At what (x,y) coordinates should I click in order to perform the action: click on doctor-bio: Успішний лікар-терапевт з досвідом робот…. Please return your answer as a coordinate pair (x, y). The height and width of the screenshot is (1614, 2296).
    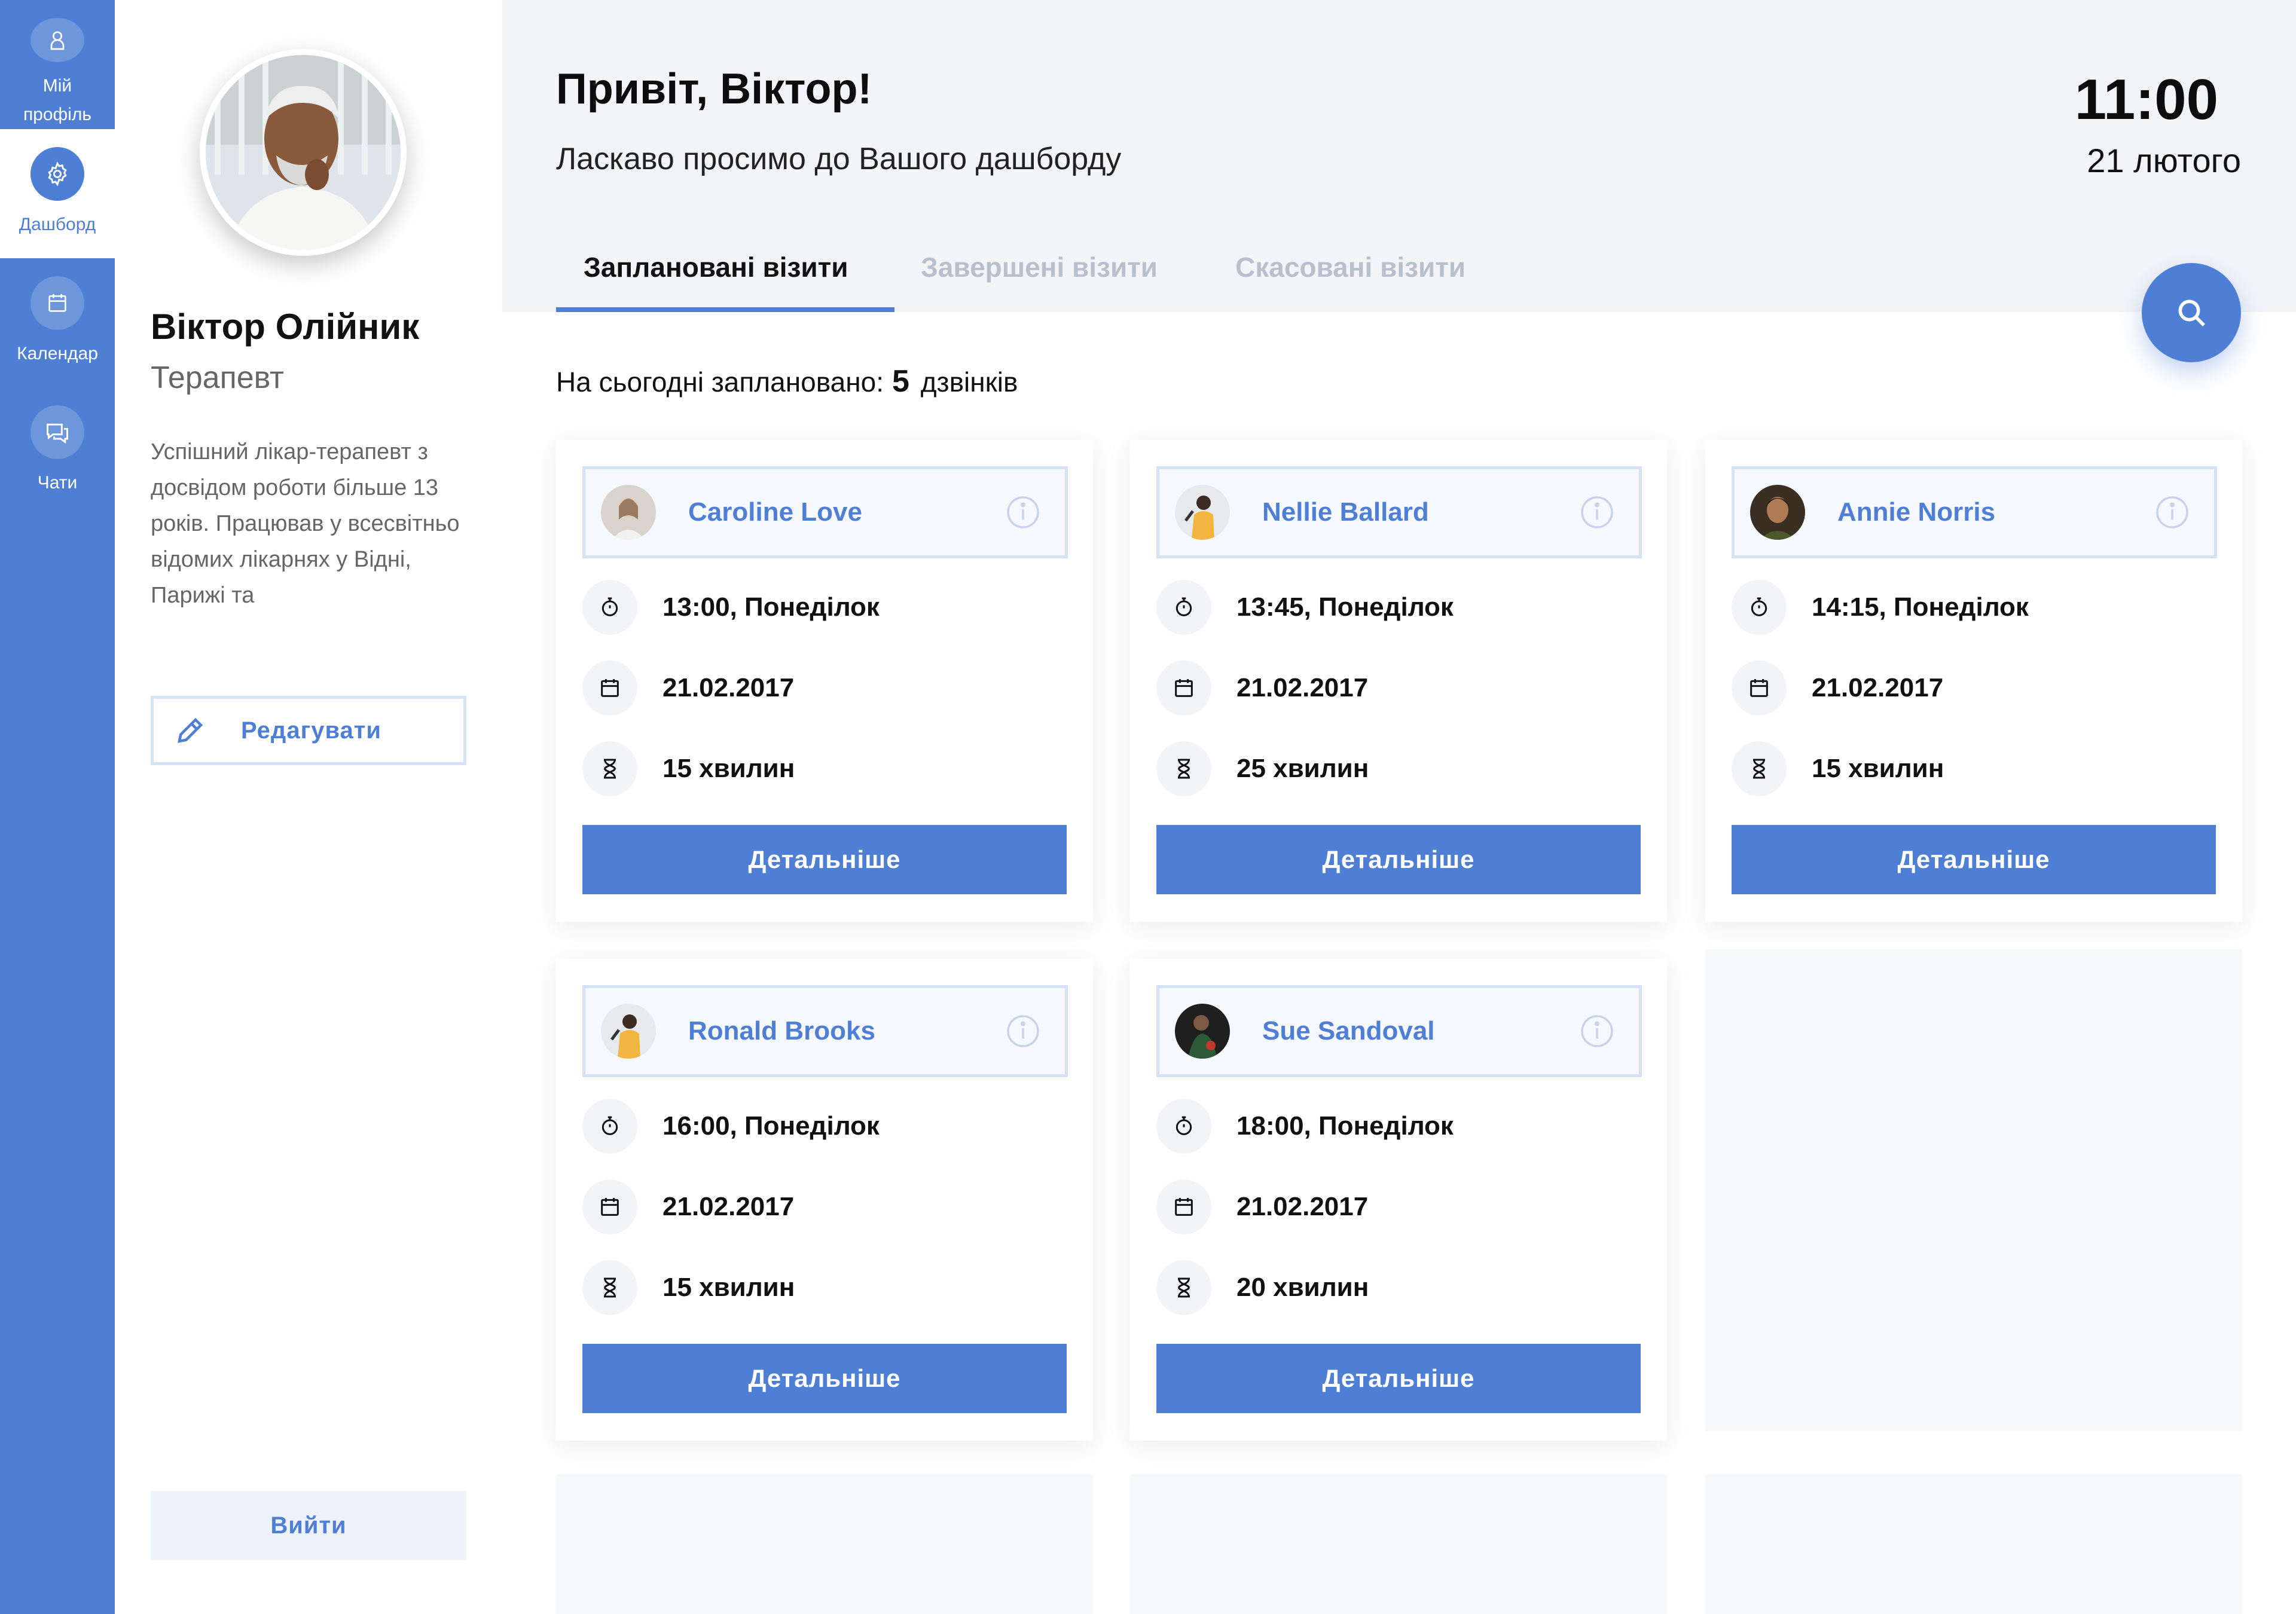
    Looking at the image, I should click on (305, 523).